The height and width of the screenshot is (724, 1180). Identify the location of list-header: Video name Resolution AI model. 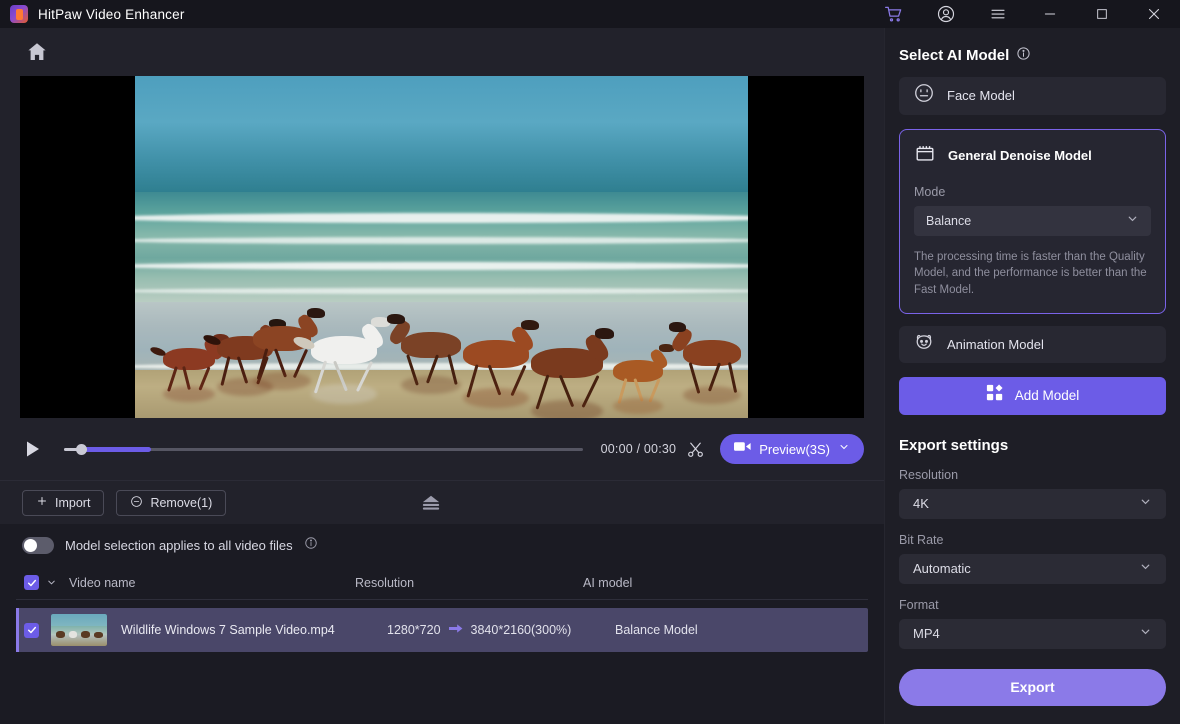
(442, 583).